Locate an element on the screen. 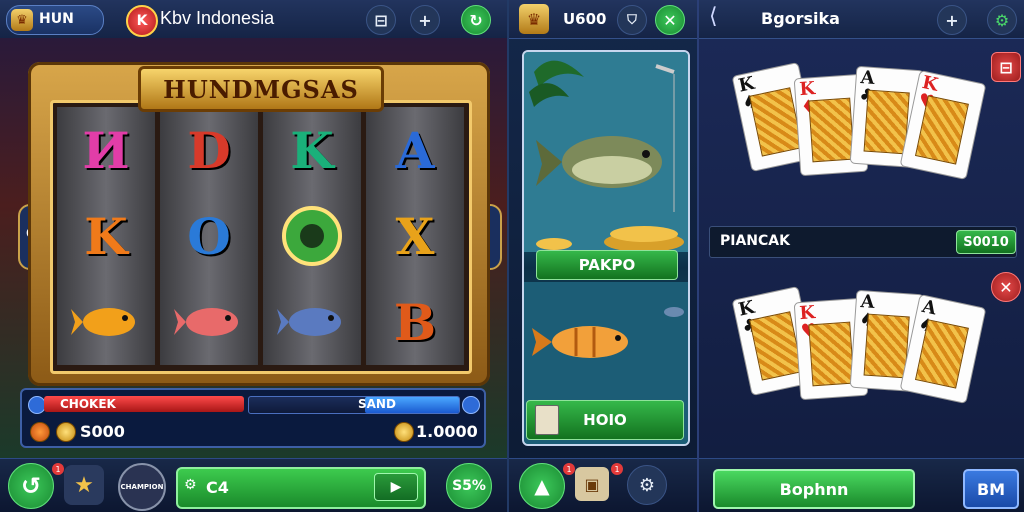  play-icon: ▶ is located at coordinates (396, 487).